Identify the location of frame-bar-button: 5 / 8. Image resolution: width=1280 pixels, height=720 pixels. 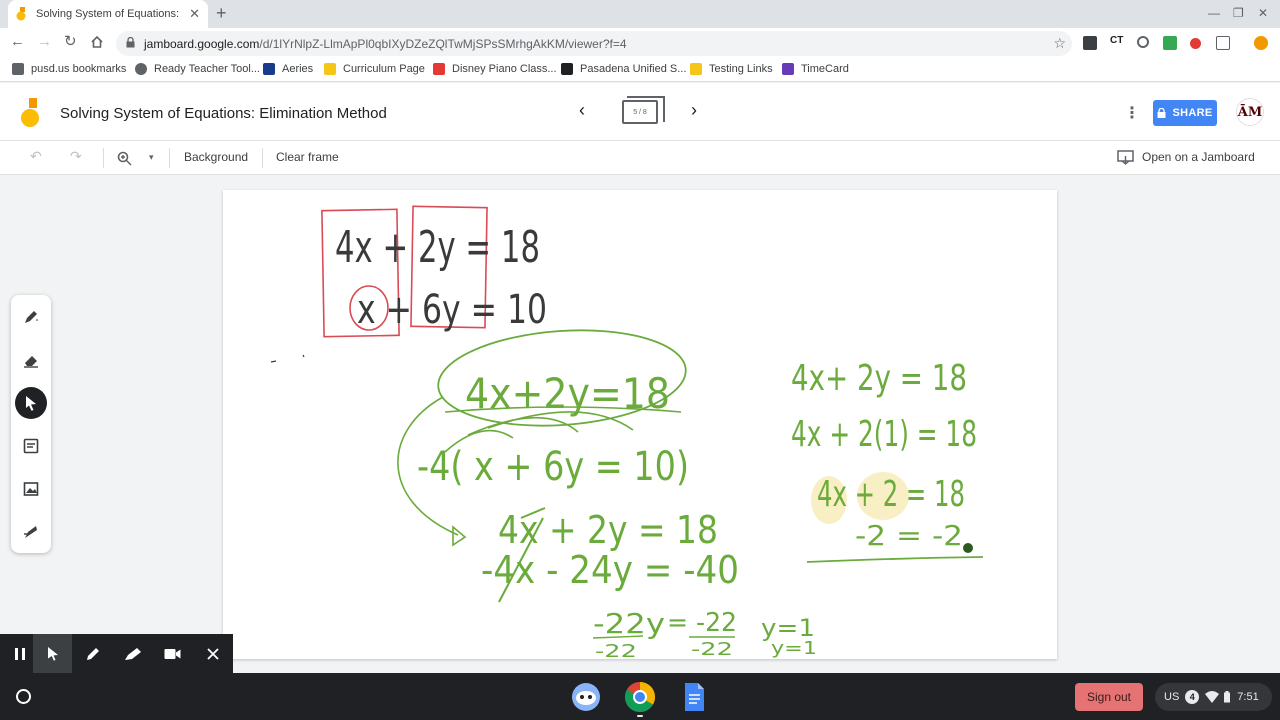
(643, 110).